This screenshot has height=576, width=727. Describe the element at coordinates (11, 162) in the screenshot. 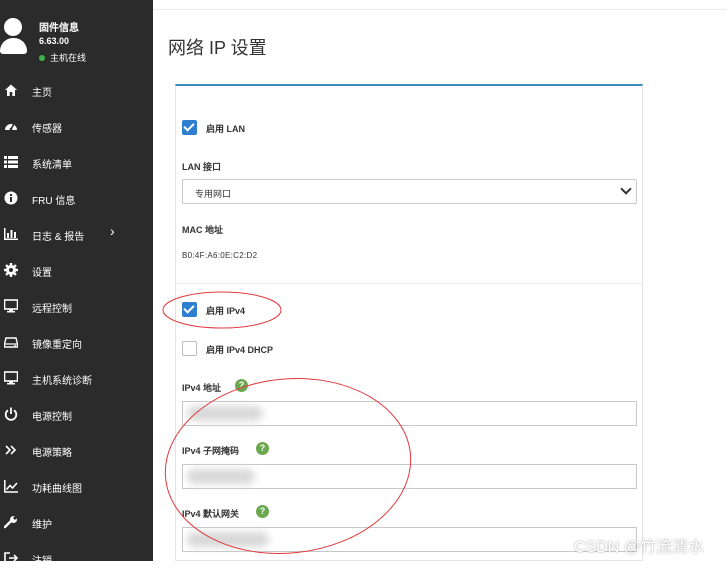

I see `list-icon` at that location.